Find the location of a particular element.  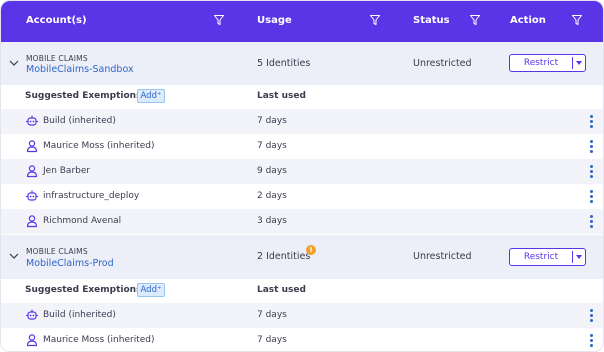

last-used-value: 2 days is located at coordinates (272, 196).